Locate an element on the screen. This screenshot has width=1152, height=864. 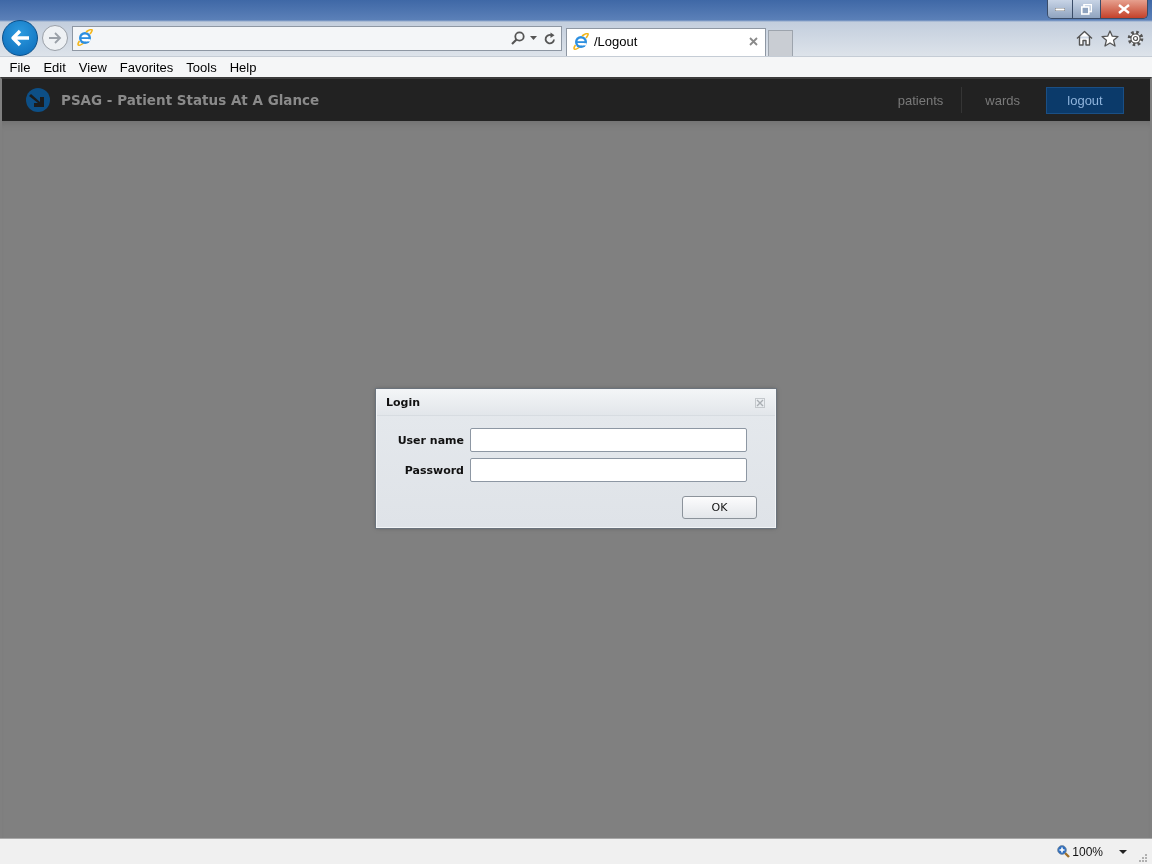
menu-item: Favorites is located at coordinates (146, 67).